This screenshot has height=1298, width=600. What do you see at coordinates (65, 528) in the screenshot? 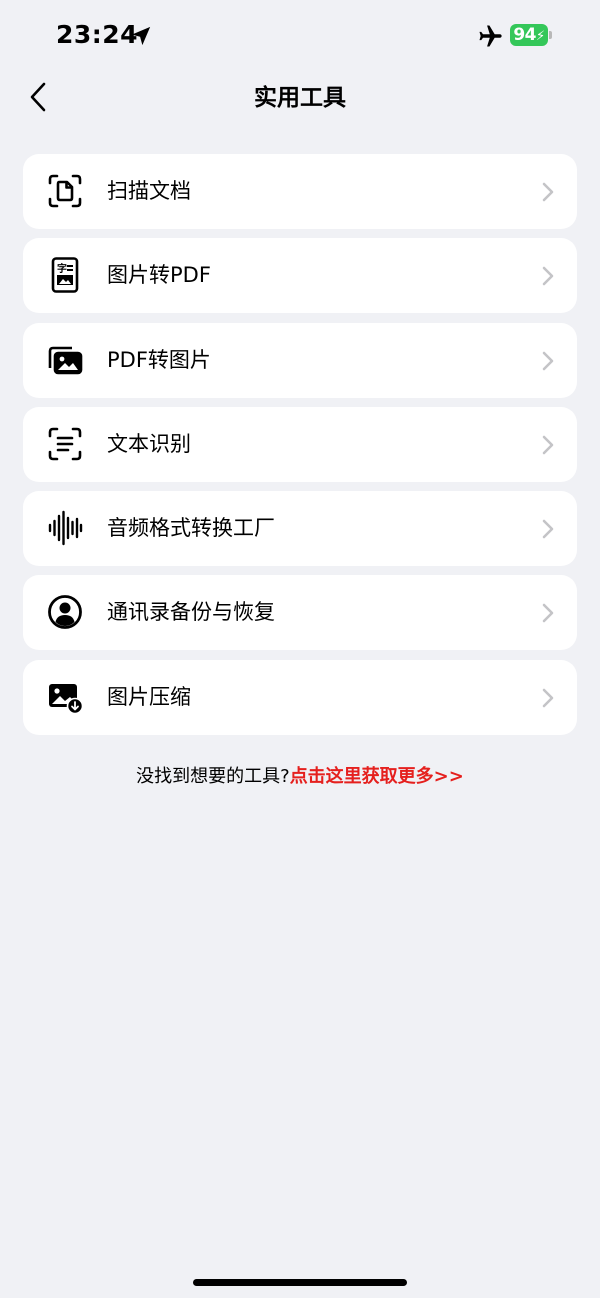
I see `audio-waveform-icon` at bounding box center [65, 528].